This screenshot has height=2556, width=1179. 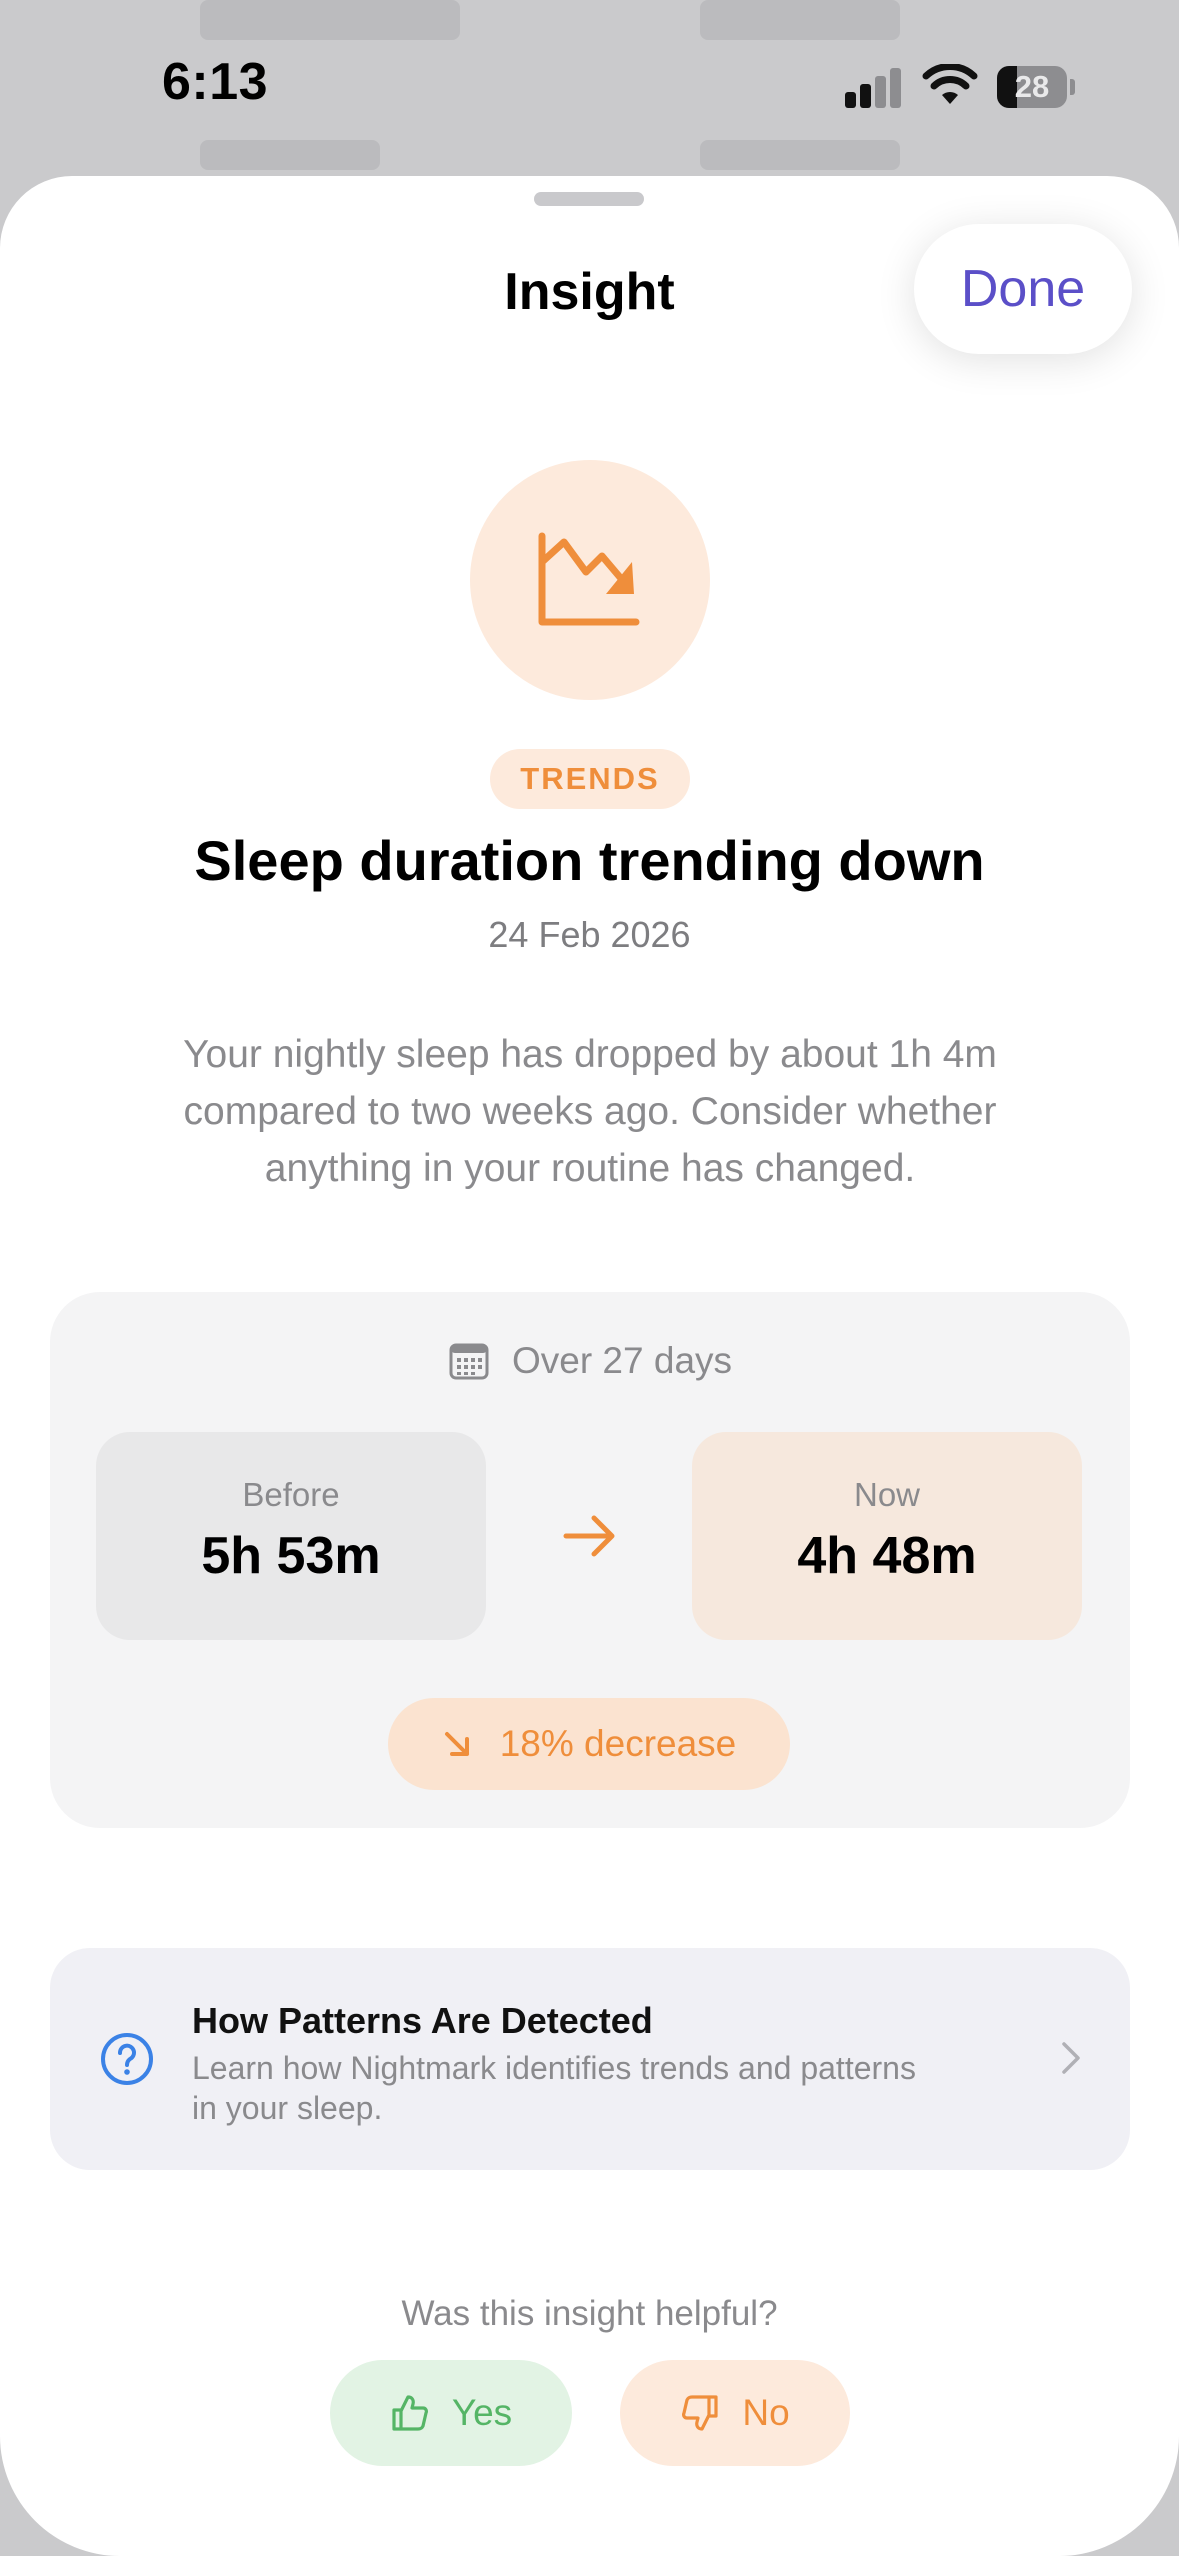 What do you see at coordinates (875, 88) in the screenshot?
I see `cellular-signal-icon` at bounding box center [875, 88].